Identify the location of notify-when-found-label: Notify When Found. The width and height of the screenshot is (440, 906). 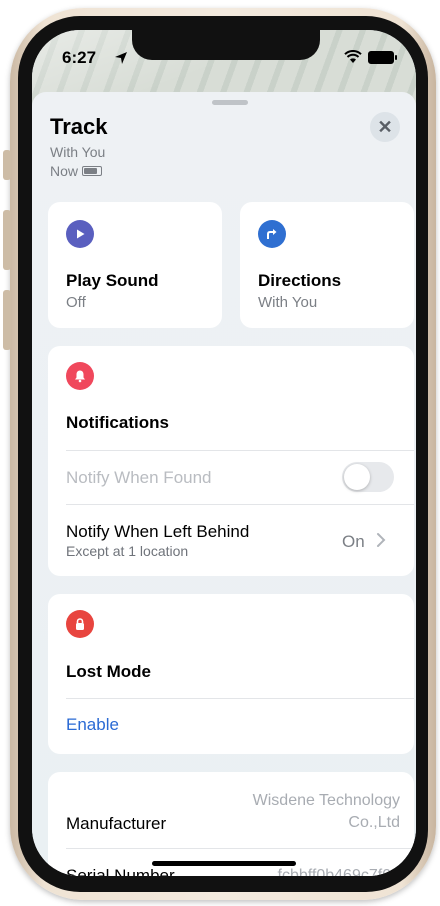
(139, 477).